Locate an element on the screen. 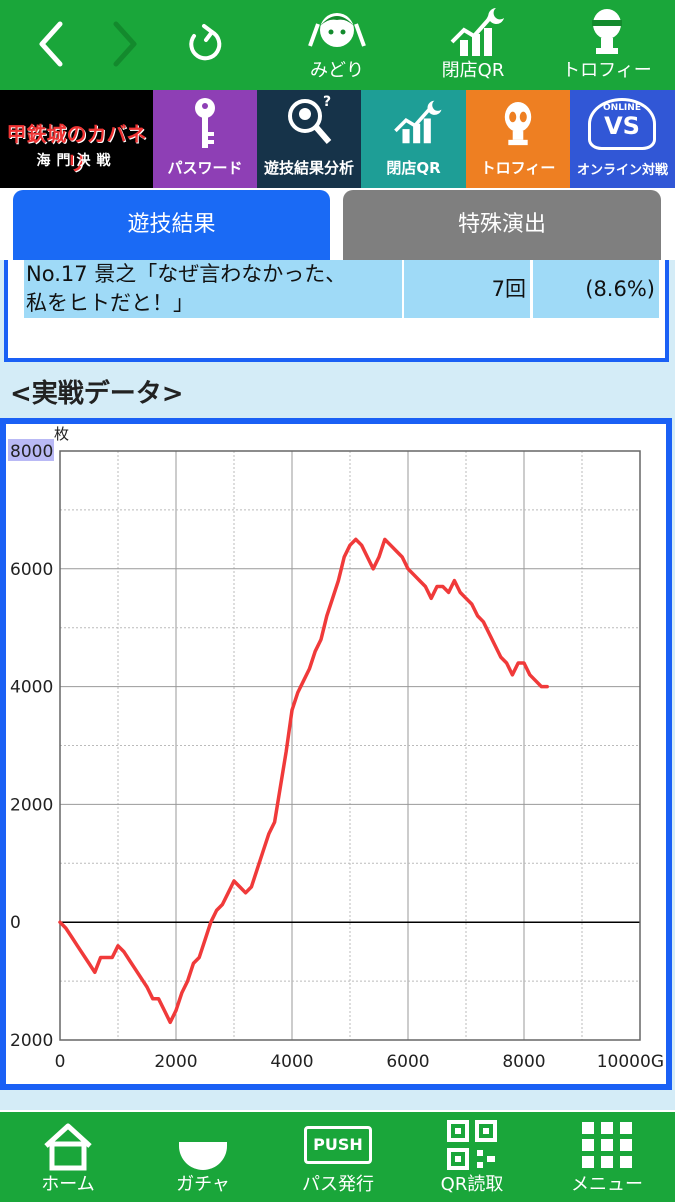 Image resolution: width=675 pixels, height=1202 pixels. category-analysis: ? 遊技結果分析 is located at coordinates (309, 139).